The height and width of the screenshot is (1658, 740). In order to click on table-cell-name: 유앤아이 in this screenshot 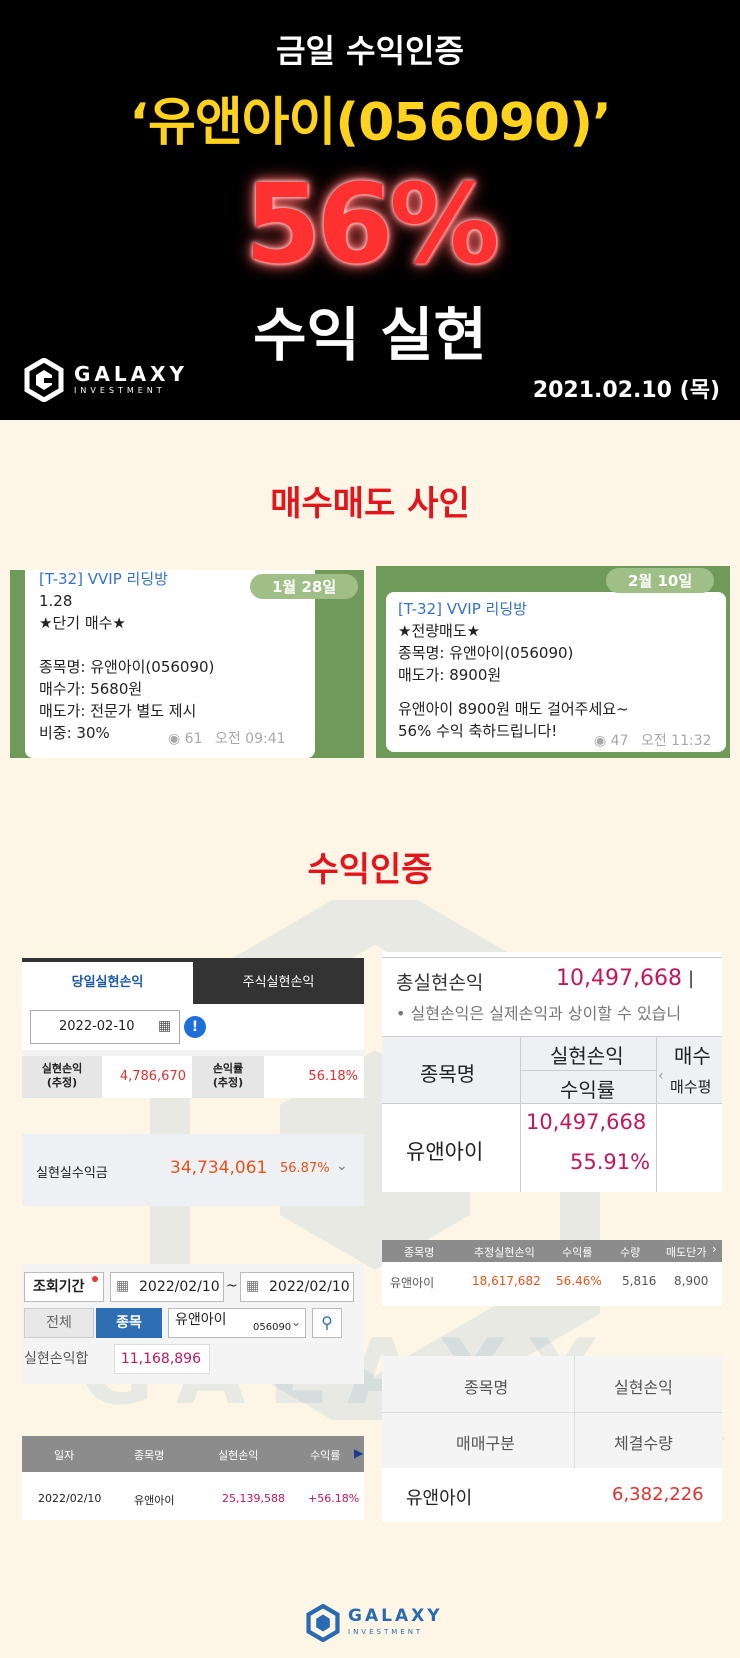, I will do `click(445, 1152)`.